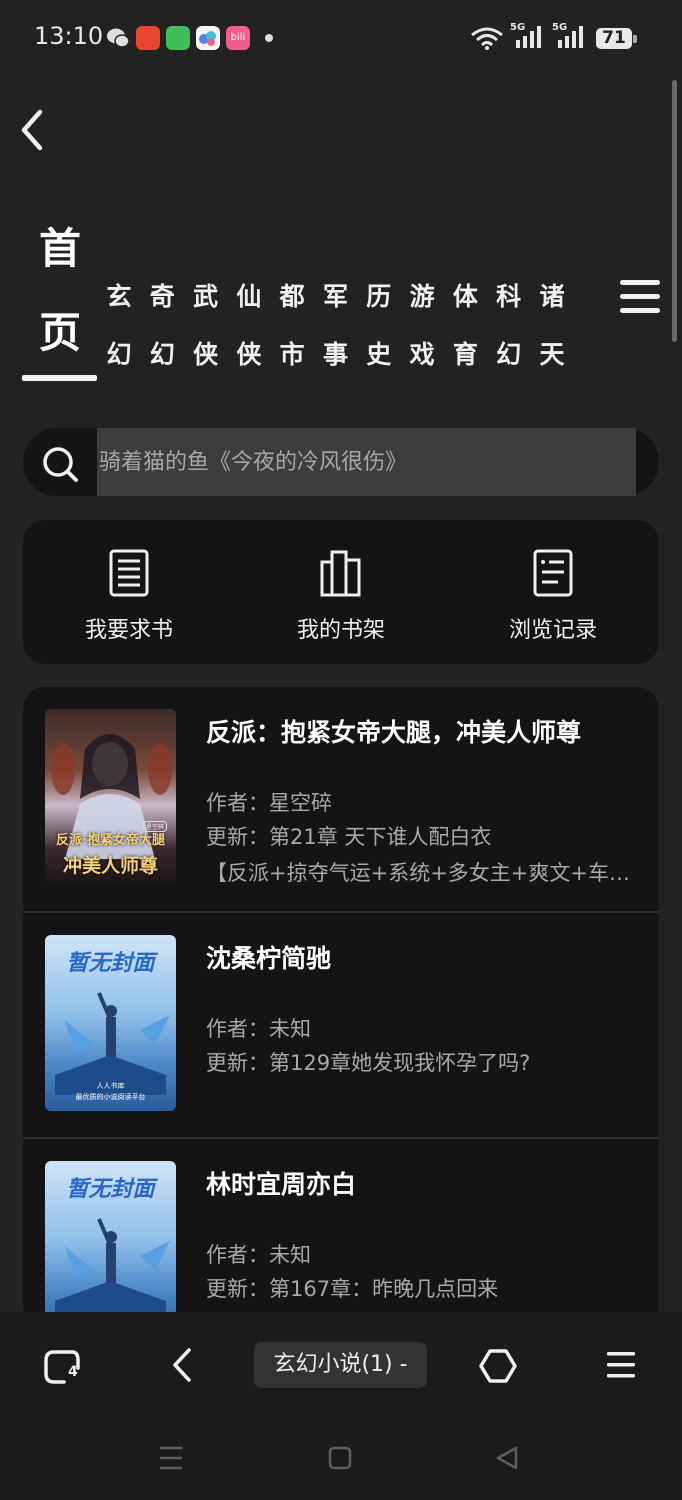 The image size is (682, 1500). I want to click on category-tab-char: 历, so click(379, 296).